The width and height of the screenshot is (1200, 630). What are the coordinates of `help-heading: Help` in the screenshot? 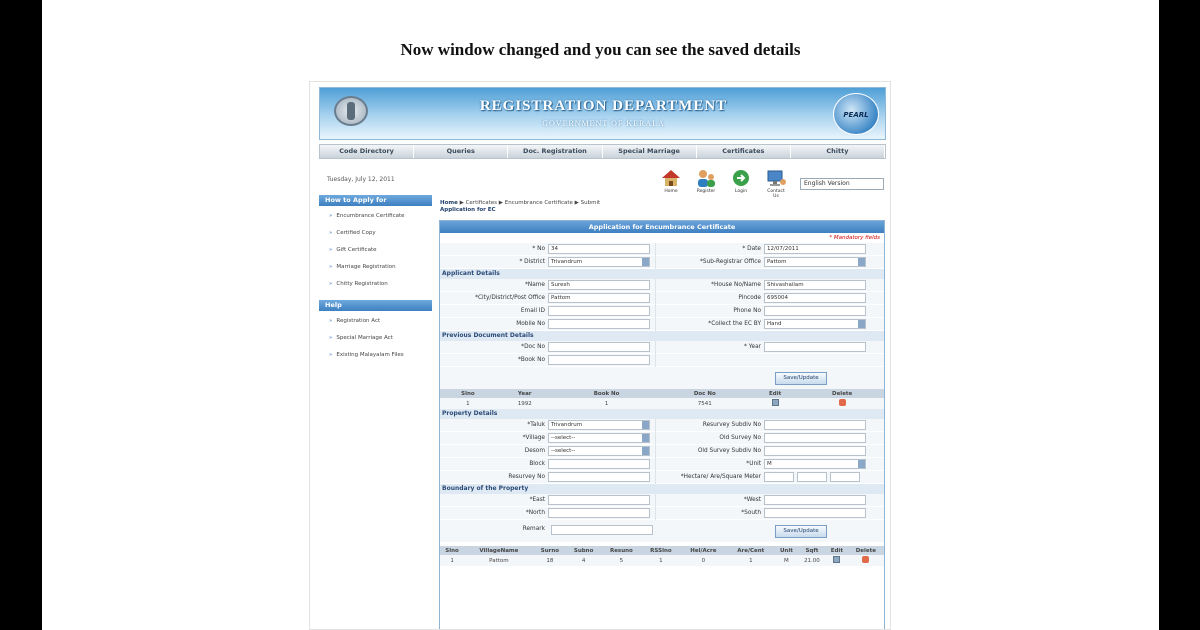 It's located at (375, 305).